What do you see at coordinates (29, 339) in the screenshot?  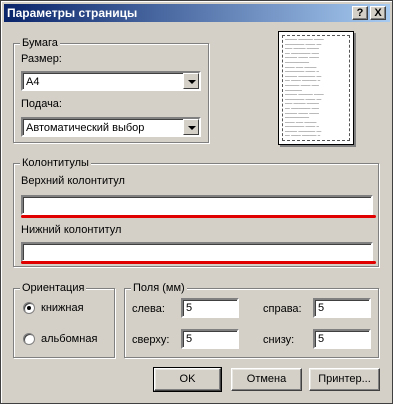 I see `landscape-radio` at bounding box center [29, 339].